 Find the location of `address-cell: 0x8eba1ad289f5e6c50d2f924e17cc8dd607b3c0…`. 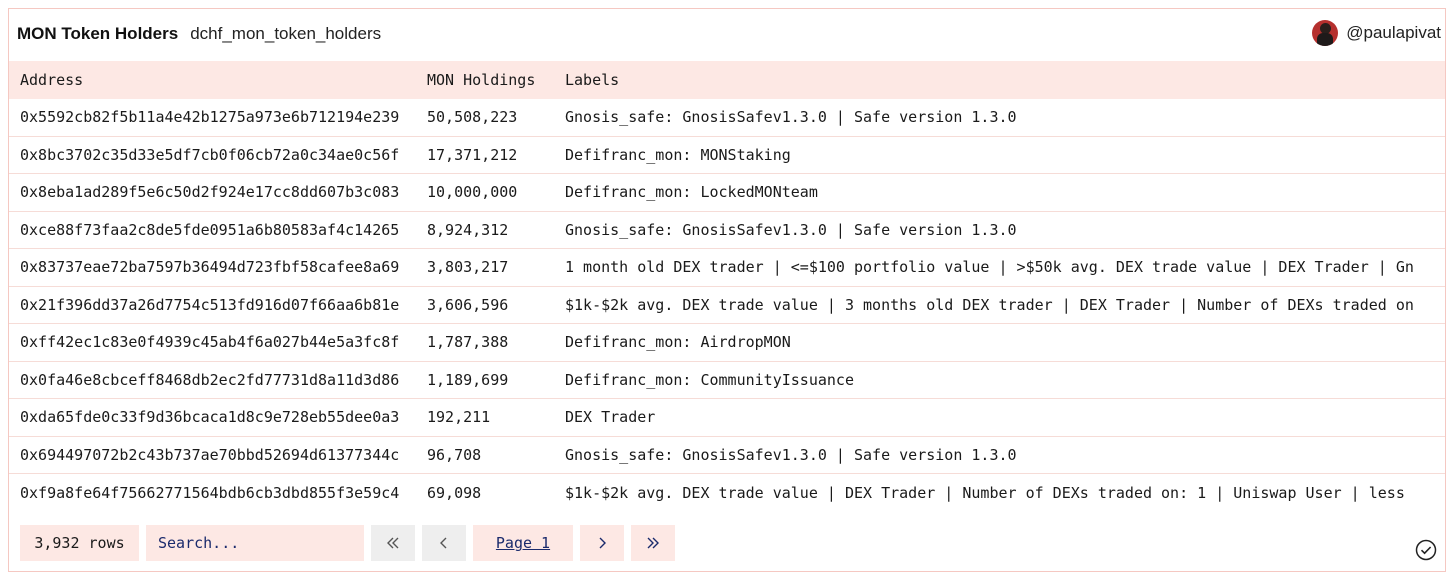

address-cell: 0x8eba1ad289f5e6c50d2f924e17cc8dd607b3c0… is located at coordinates (210, 192).